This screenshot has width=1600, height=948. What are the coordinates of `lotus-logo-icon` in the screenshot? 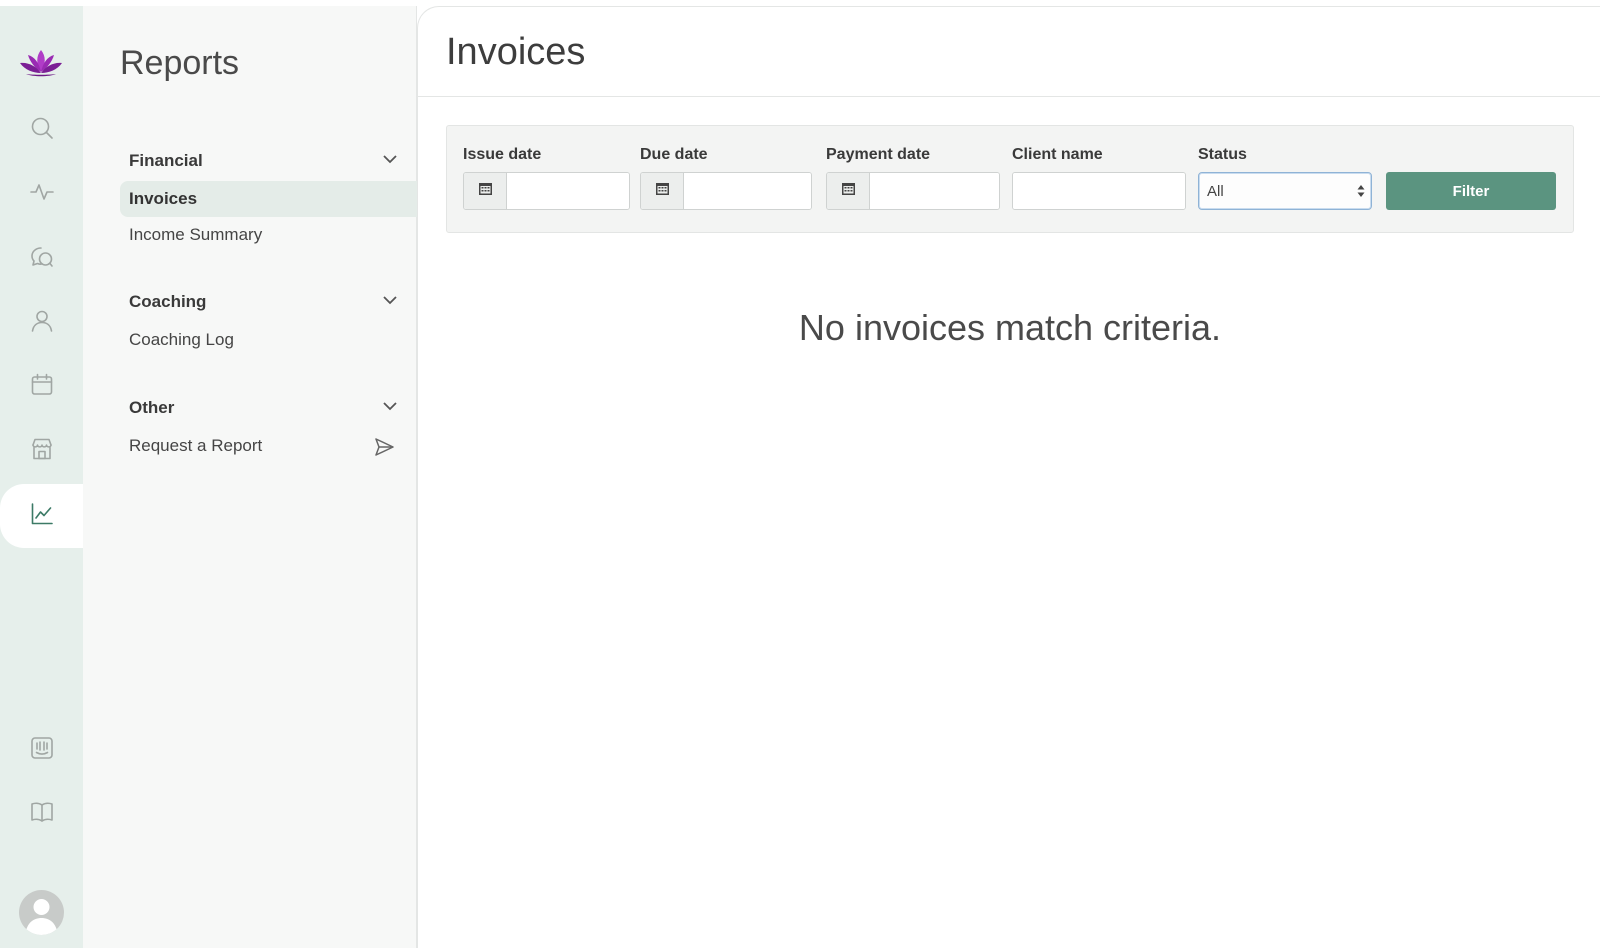 It's located at (41, 63).